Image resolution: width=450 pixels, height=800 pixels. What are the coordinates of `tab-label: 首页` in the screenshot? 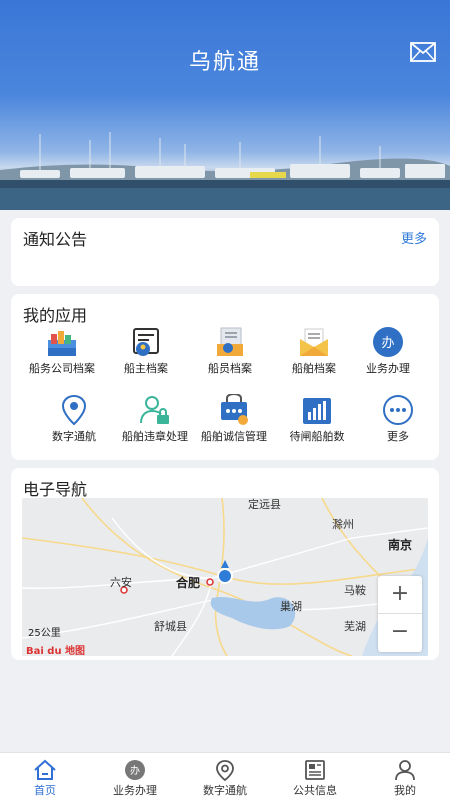 It's located at (45, 790).